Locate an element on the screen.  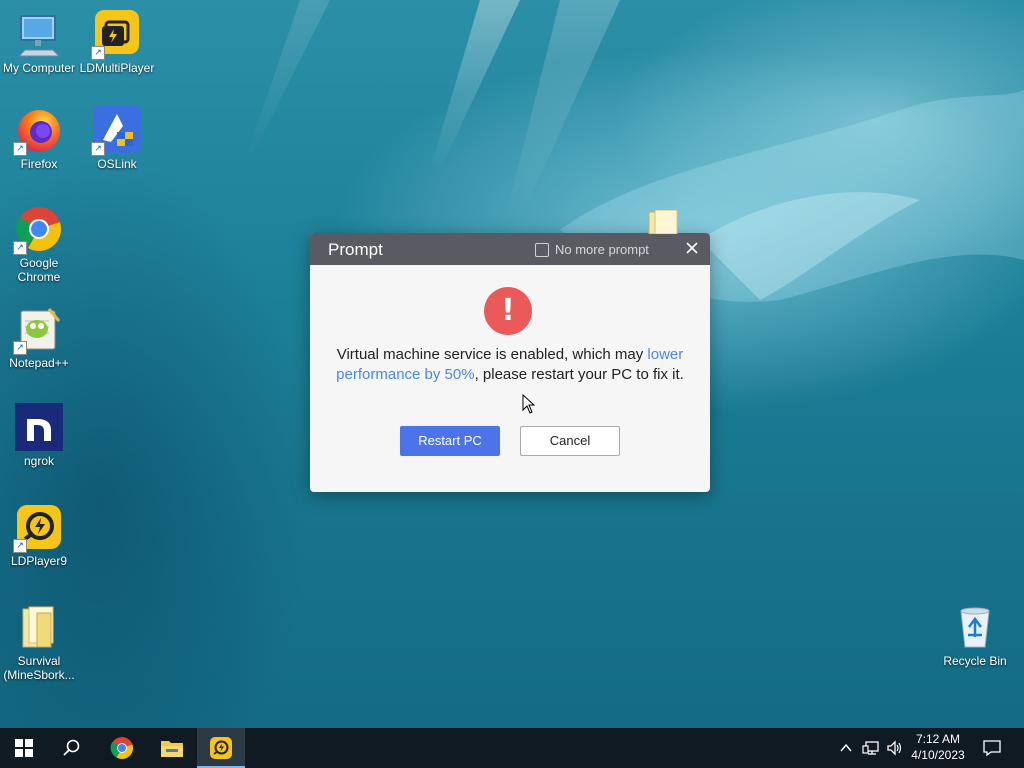
taskbar-clock: 7:12 AM 4/10/2023 is located at coordinates (938, 747).